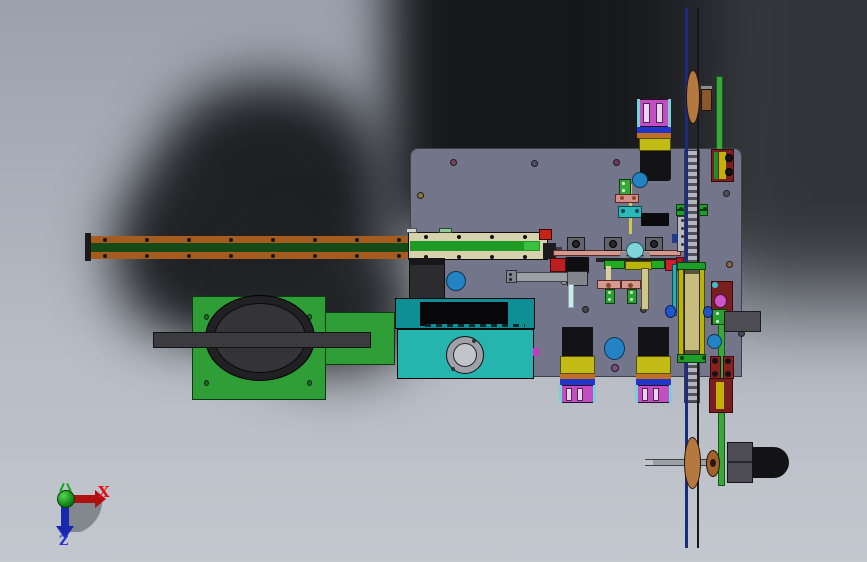 This screenshot has width=867, height=562. I want to click on drive-motor, so click(770, 462).